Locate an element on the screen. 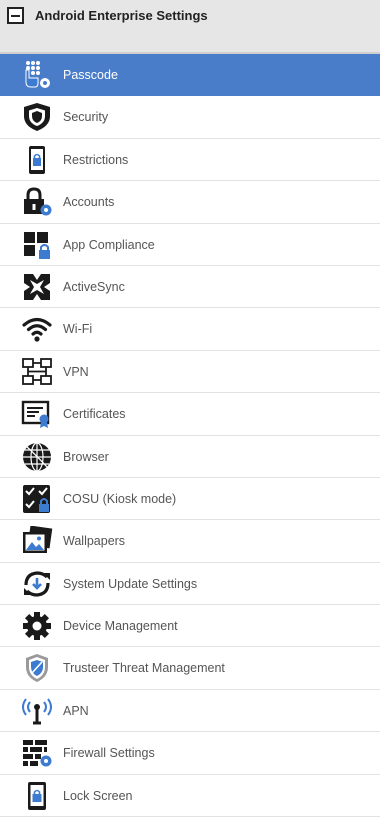  collapse-icon is located at coordinates (15, 15).